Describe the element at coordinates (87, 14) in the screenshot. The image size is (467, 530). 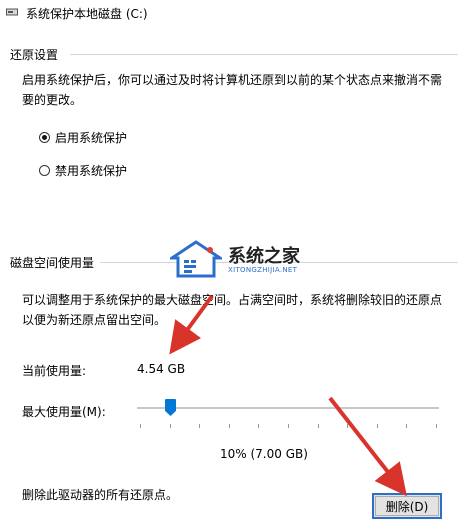
I see `window-title: 系统保护本地磁盘 (C:)` at that location.